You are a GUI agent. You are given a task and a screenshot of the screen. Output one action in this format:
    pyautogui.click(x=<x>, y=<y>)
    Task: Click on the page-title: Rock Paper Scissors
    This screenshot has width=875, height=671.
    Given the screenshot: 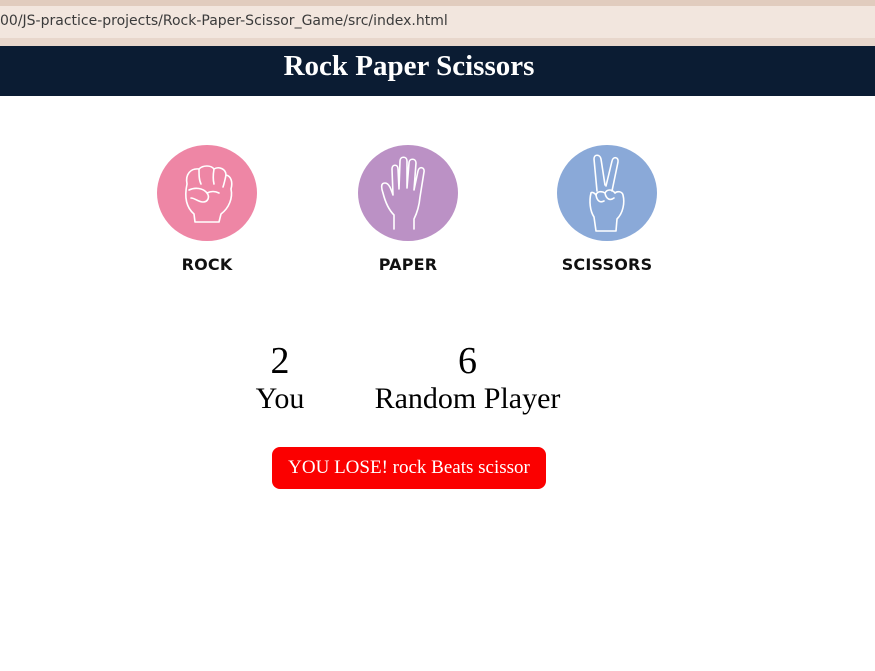 What is the action you would take?
    pyautogui.click(x=409, y=66)
    